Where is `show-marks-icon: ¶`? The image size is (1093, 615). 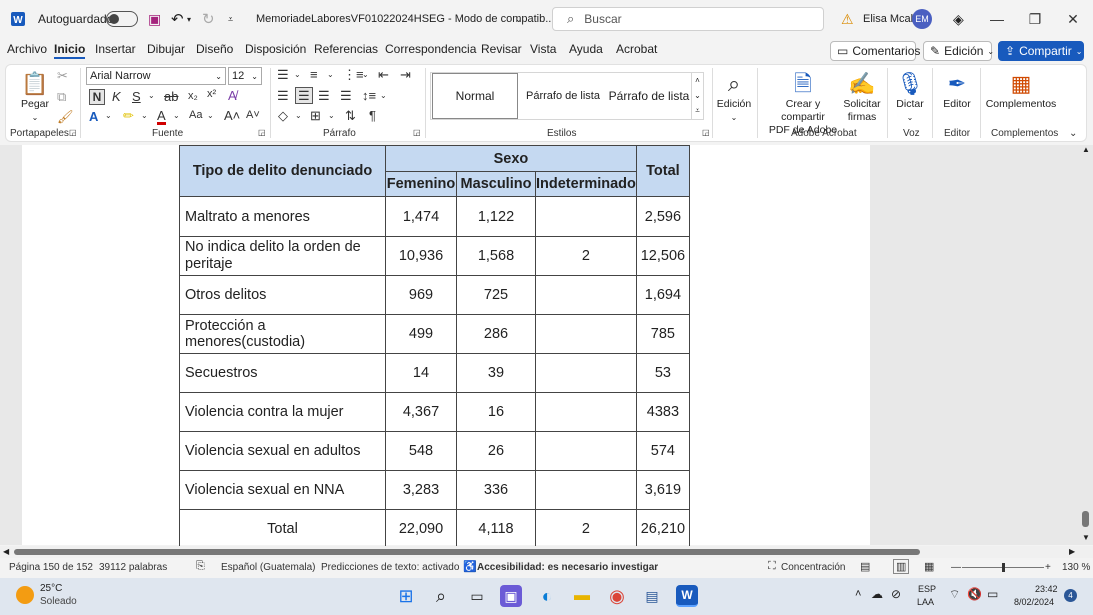 show-marks-icon: ¶ is located at coordinates (372, 115).